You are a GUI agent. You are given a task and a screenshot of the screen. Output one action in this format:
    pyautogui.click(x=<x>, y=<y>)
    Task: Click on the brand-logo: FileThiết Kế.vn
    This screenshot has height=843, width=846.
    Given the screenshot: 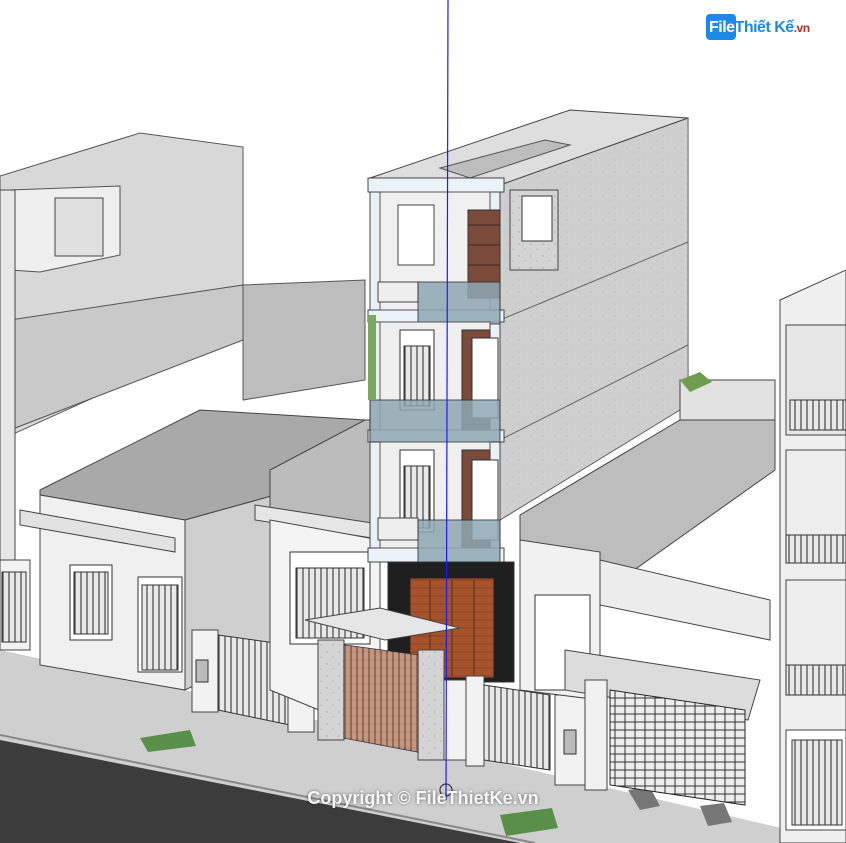 What is the action you would take?
    pyautogui.click(x=765, y=26)
    